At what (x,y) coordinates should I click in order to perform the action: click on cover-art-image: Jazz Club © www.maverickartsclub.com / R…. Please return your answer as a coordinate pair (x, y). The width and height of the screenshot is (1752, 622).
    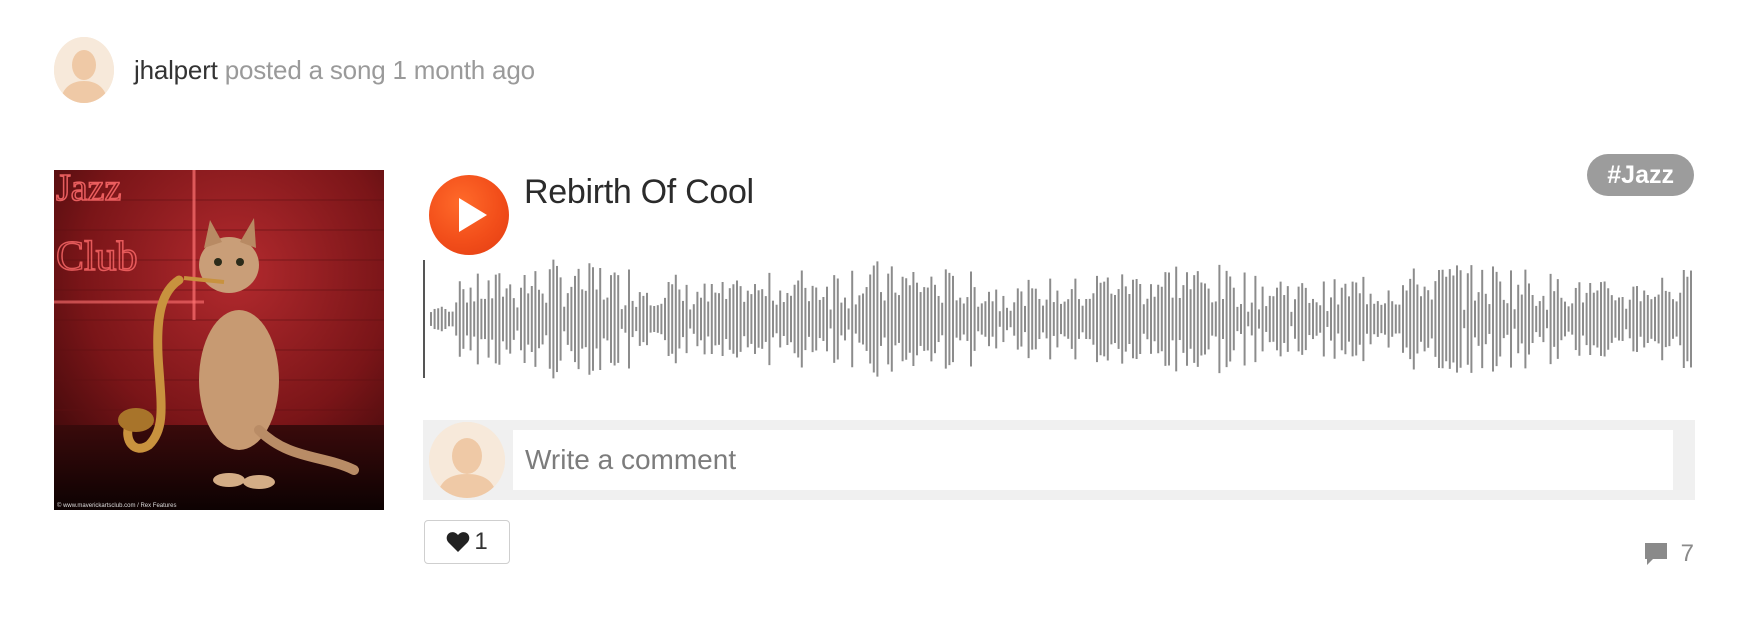
    Looking at the image, I should click on (219, 340).